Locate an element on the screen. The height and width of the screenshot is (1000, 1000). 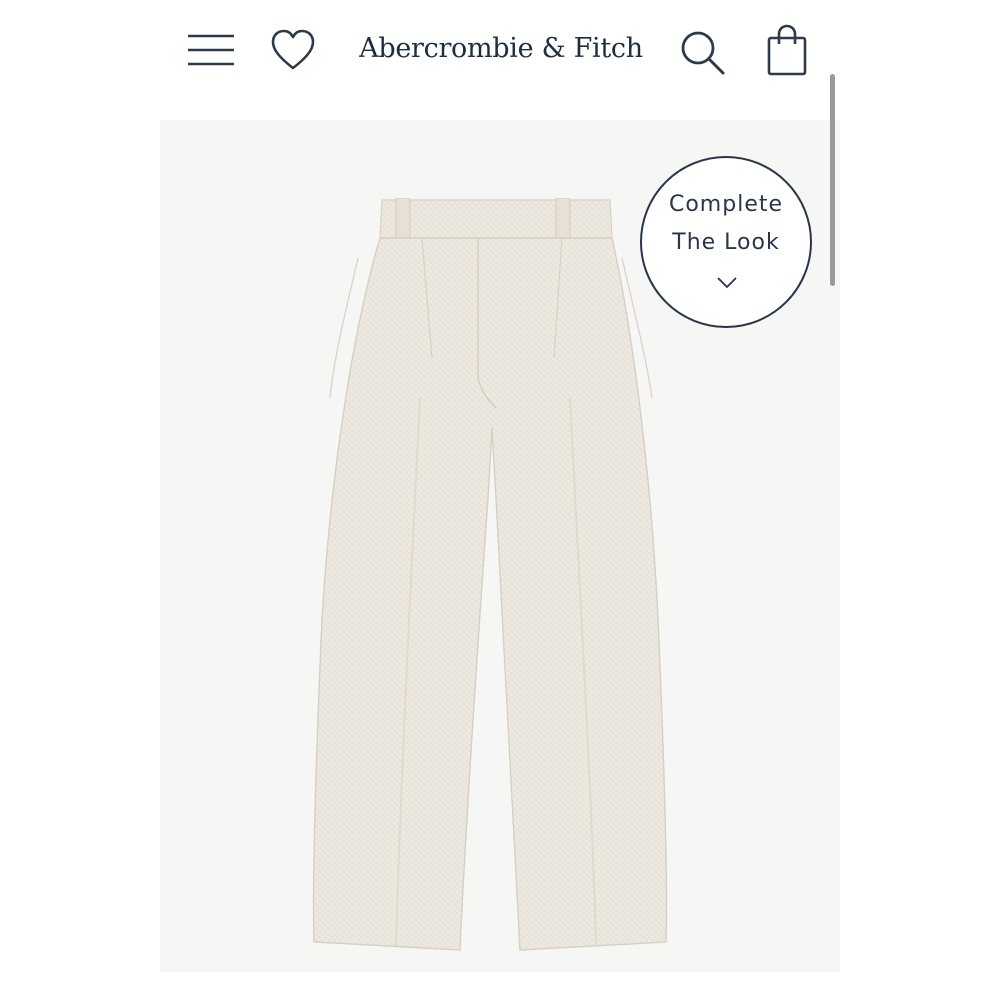
shopping-bag-icon is located at coordinates (787, 51).